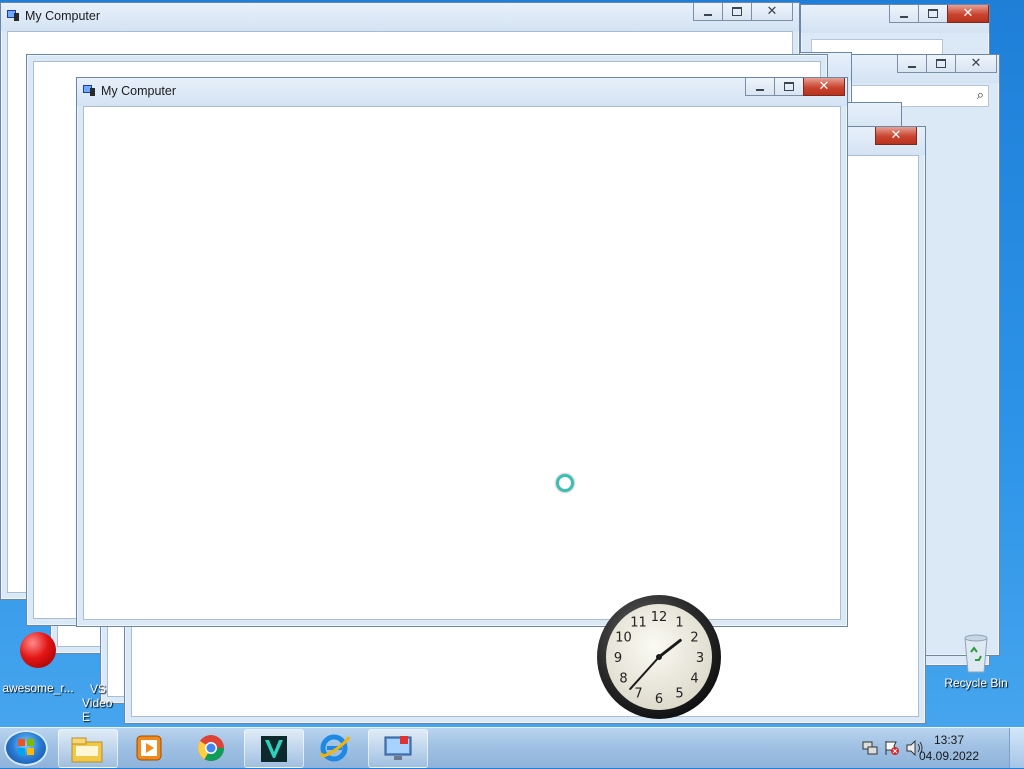 The height and width of the screenshot is (769, 1024). I want to click on media-player-icon, so click(149, 748).